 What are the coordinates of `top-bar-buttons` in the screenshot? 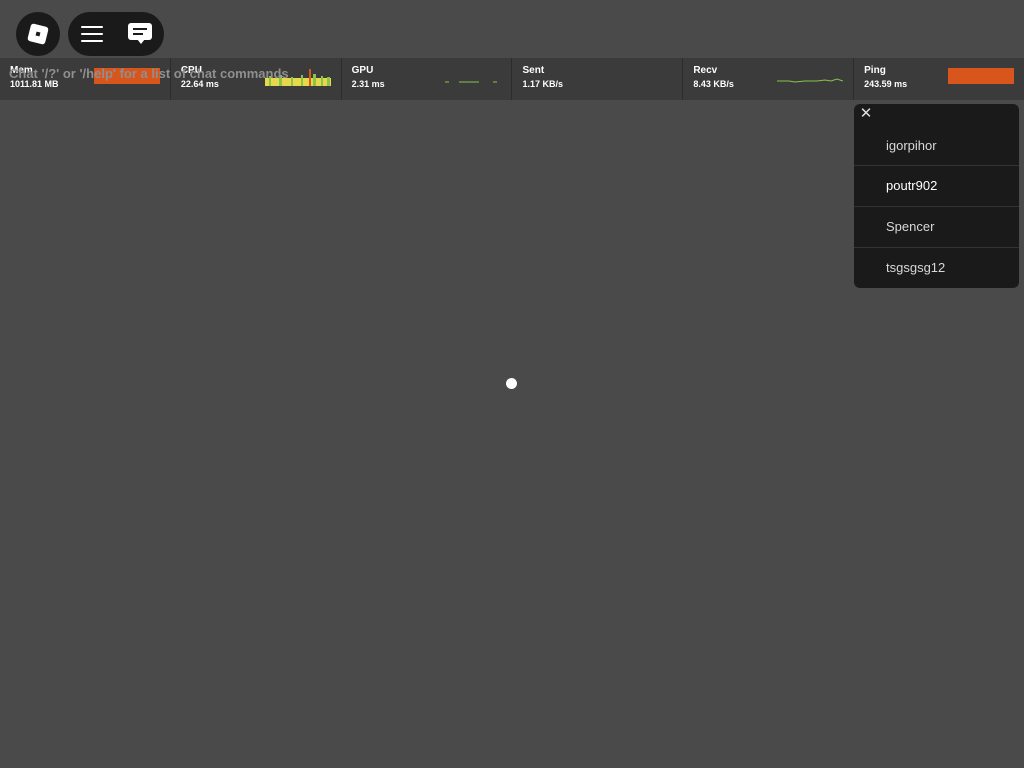 It's located at (116, 34).